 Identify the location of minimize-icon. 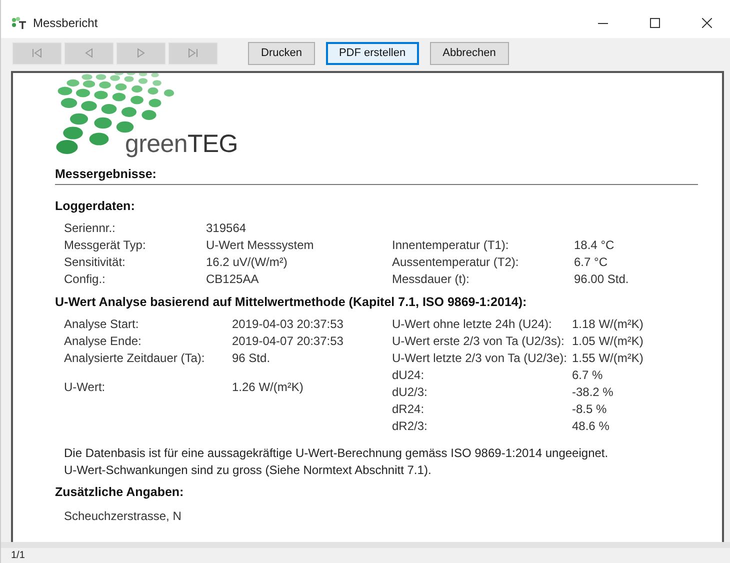
(603, 23).